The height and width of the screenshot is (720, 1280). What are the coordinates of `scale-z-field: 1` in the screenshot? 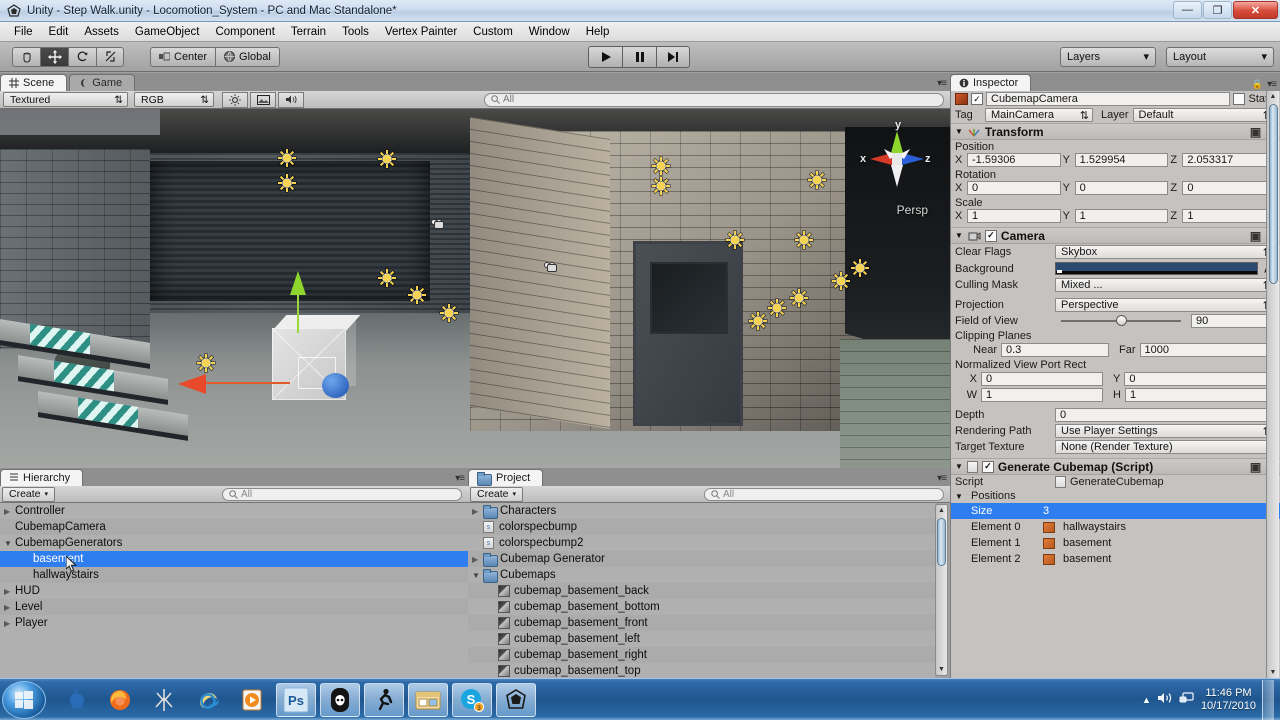 It's located at (1229, 216).